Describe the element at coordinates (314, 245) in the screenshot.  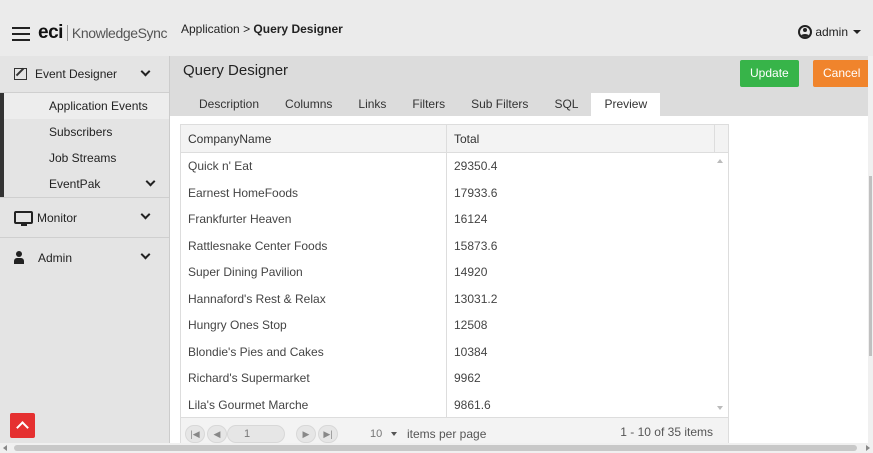
I see `cell-companyname: Rattlesnake Center Foods` at that location.